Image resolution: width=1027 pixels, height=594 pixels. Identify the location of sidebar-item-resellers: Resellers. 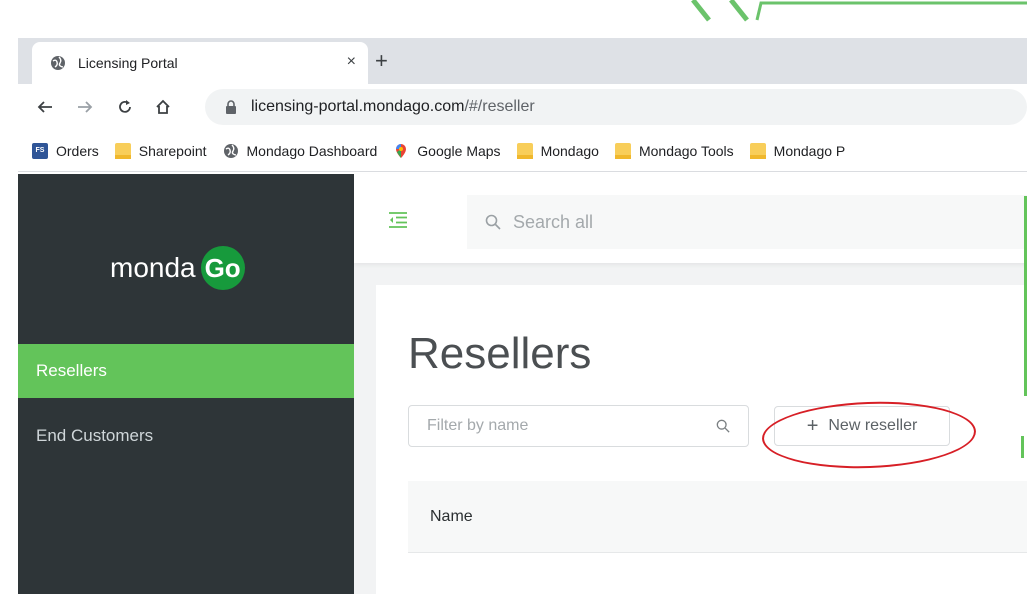
(186, 371).